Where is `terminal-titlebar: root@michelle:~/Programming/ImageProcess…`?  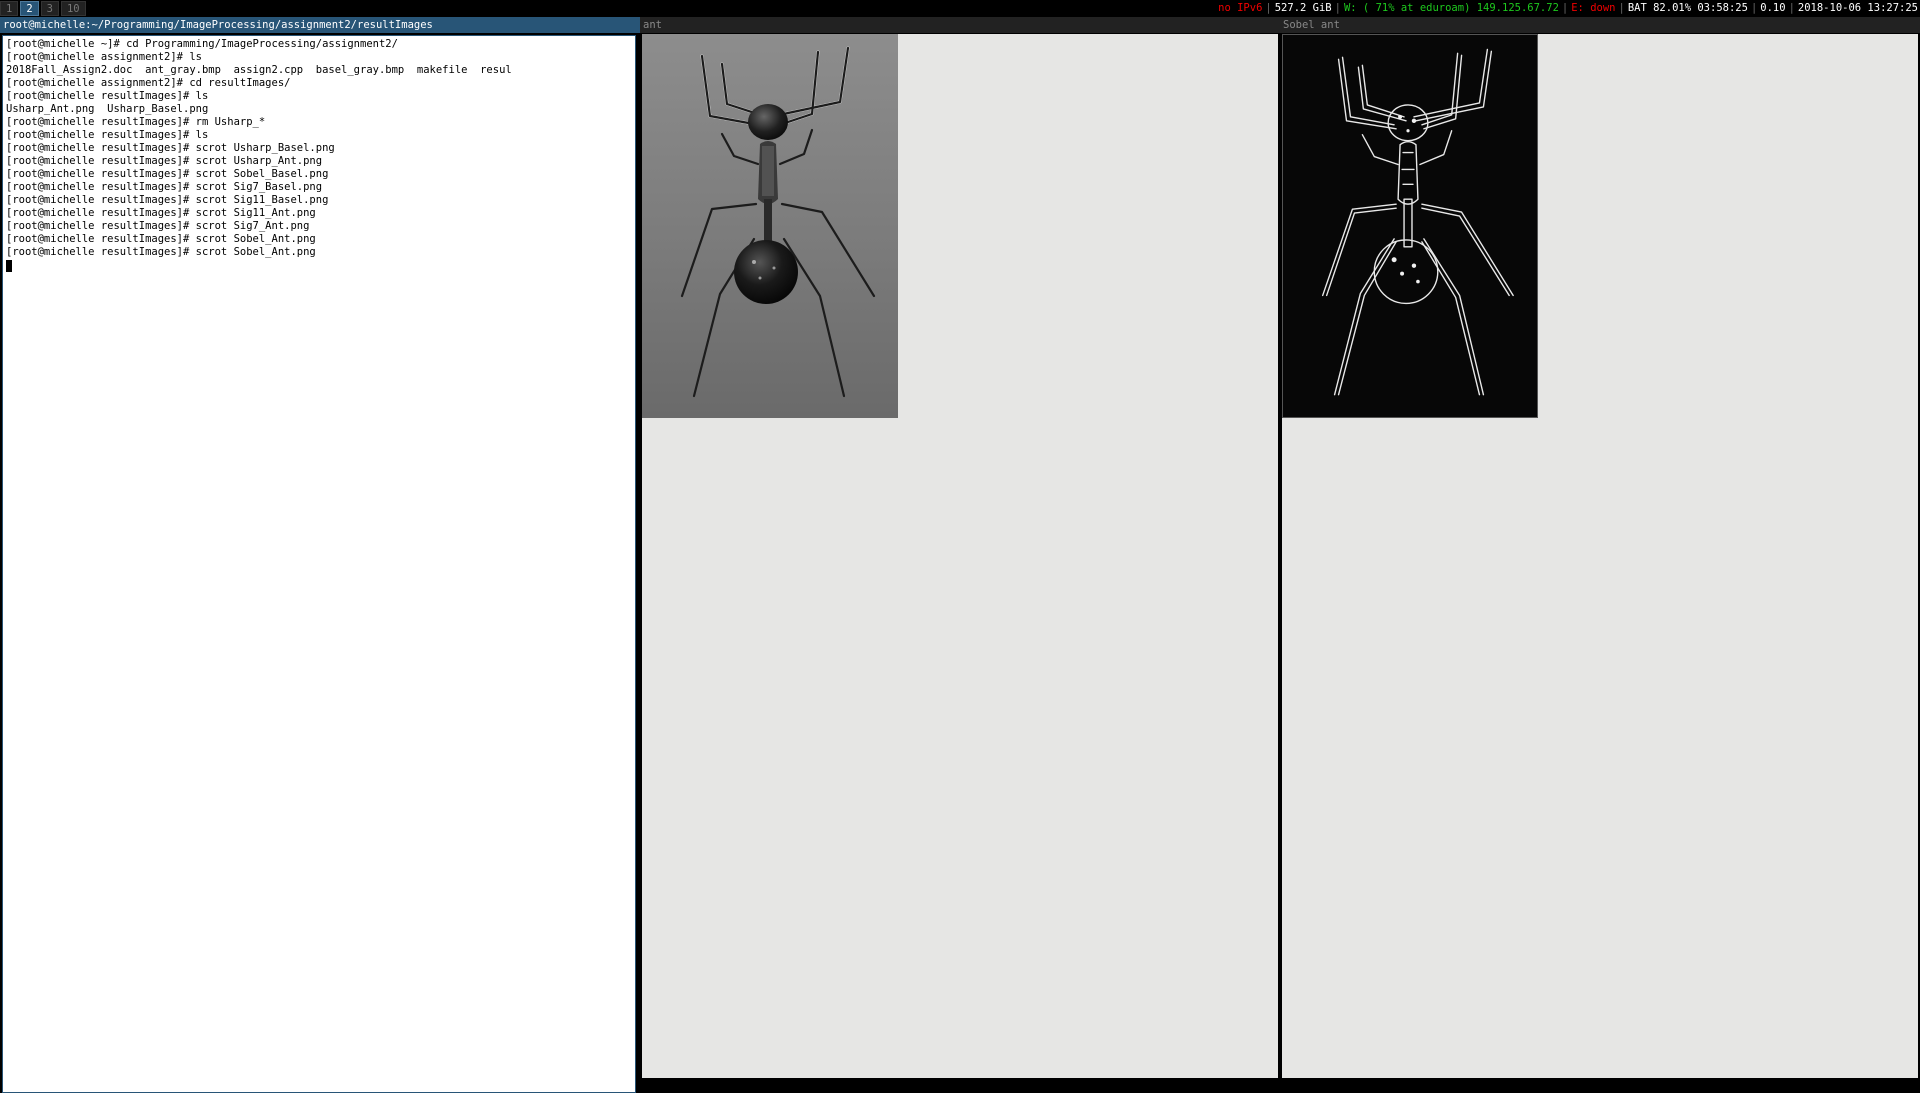 terminal-titlebar: root@michelle:~/Programming/ImageProcess… is located at coordinates (320, 25).